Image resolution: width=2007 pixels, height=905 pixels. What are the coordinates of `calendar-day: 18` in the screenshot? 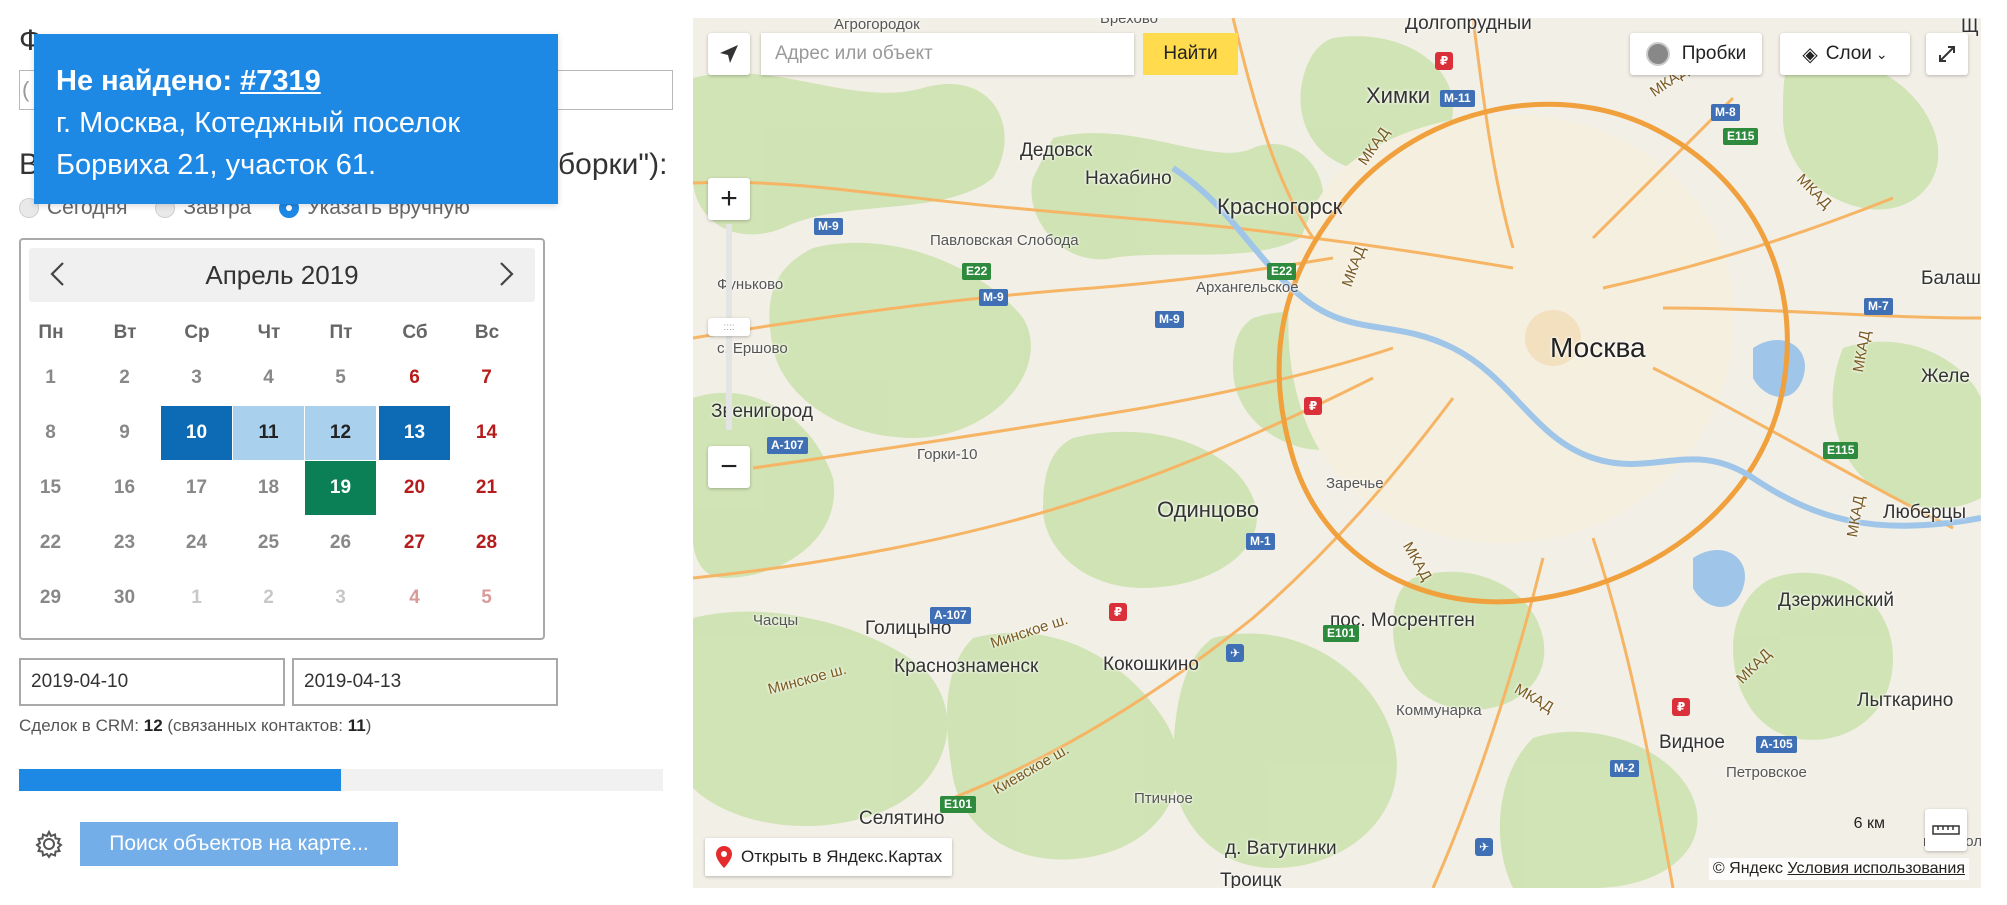 It's located at (268, 488).